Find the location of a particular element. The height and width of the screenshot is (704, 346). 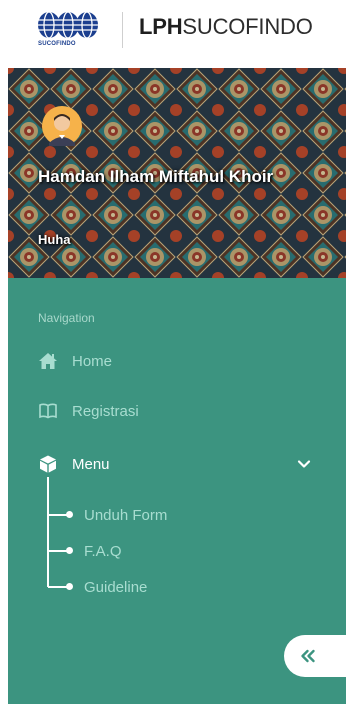

user-name: Hamdan Ilham Miftahul Khoir is located at coordinates (156, 176).